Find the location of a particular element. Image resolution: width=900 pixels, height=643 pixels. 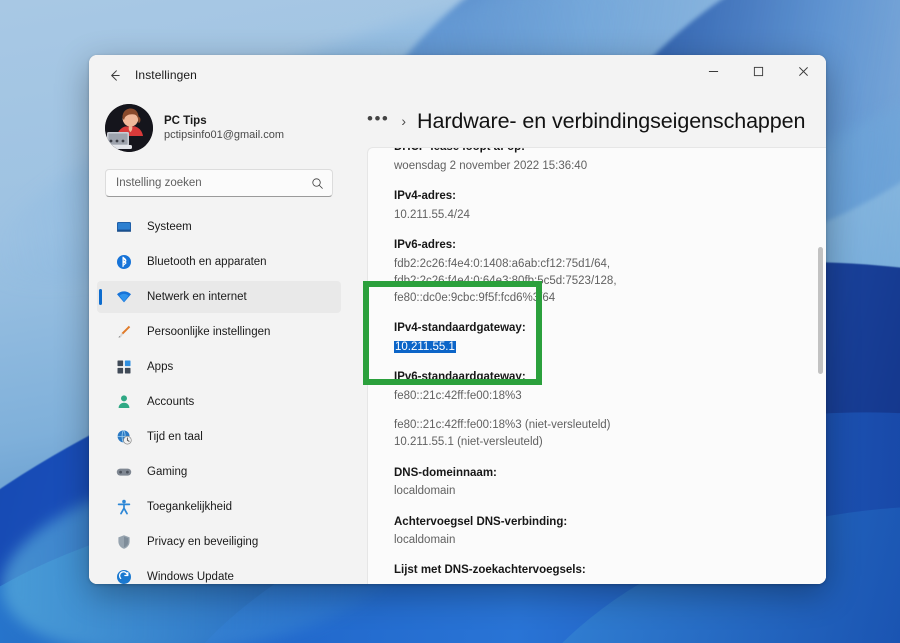

sidebar-item-persoonlijke-instellingen: Persoonlijke instellingen is located at coordinates (219, 332).